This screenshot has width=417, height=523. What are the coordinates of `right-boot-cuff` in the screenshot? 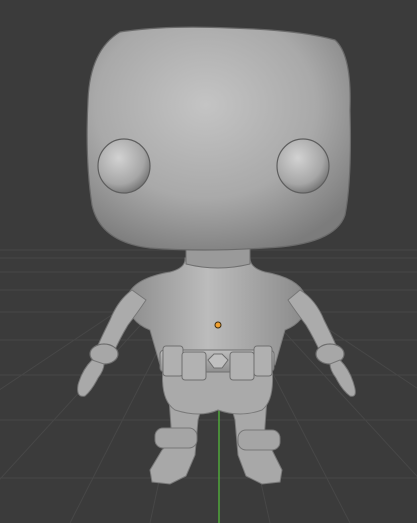 It's located at (259, 440).